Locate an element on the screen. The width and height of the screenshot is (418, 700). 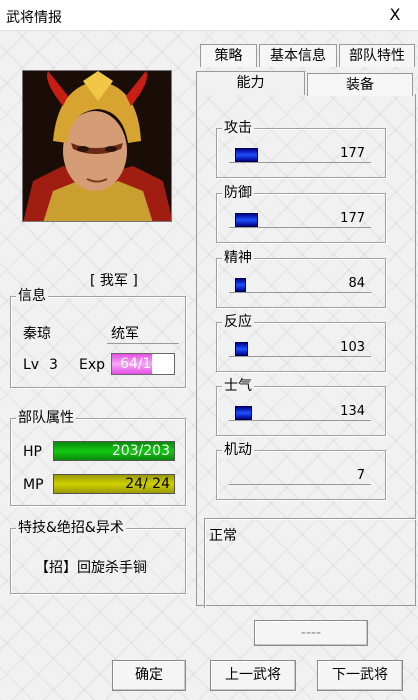
stat-box: 精神 84 is located at coordinates (301, 279).